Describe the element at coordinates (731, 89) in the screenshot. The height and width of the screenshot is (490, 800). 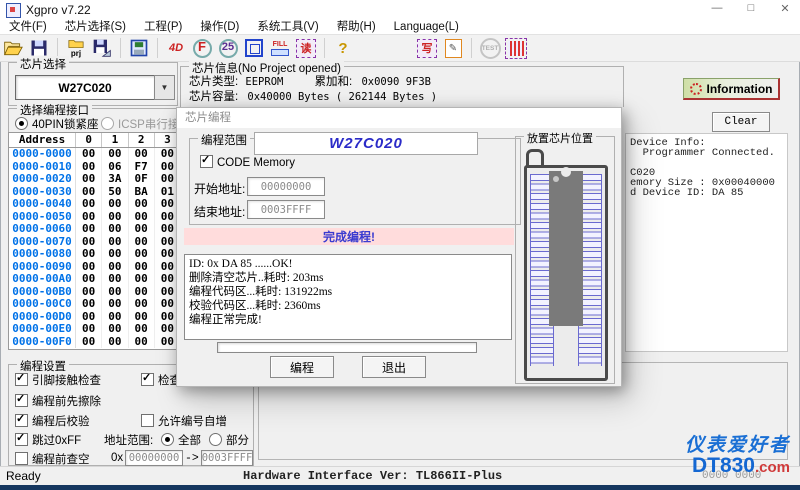
I see `information-button: Information` at that location.